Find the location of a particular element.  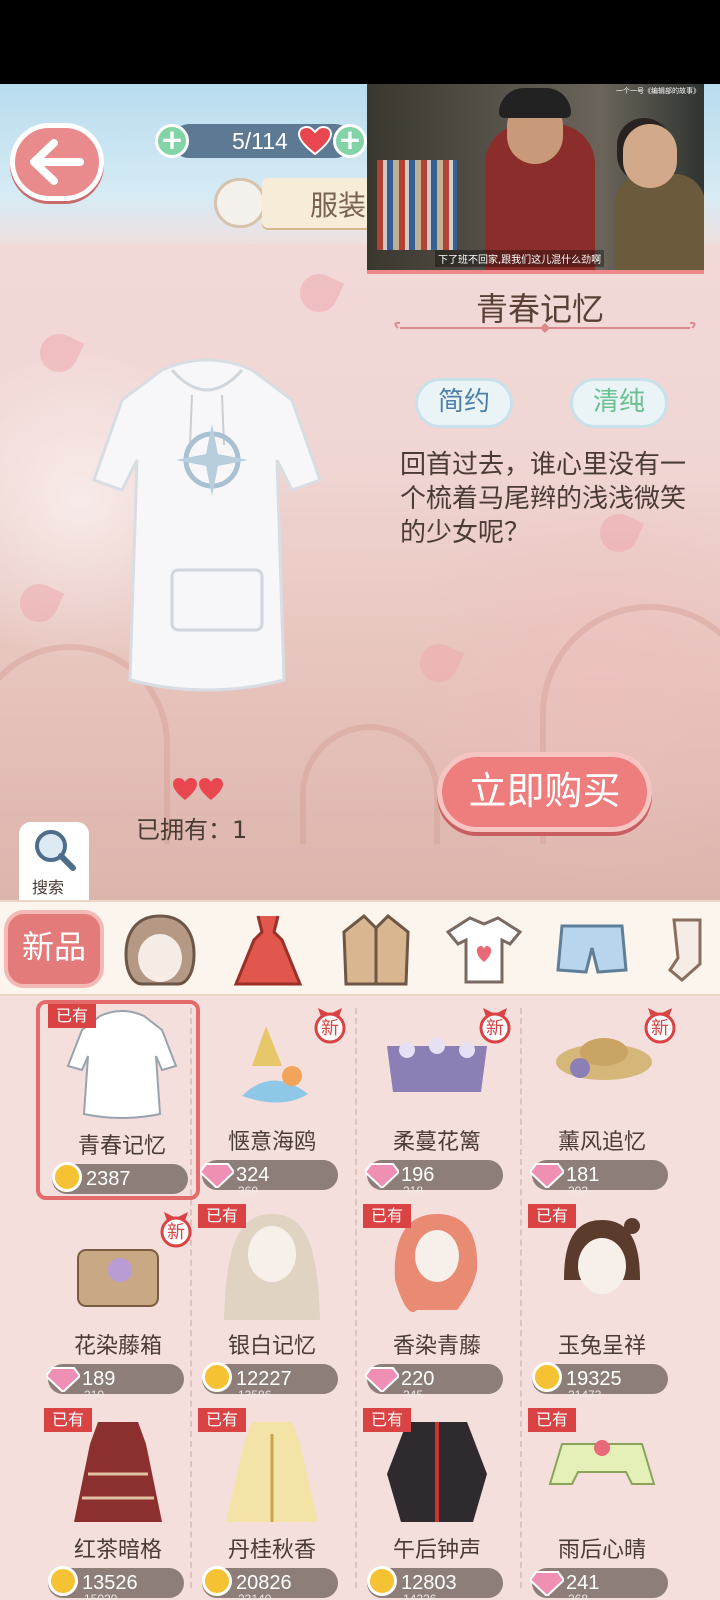

item-name: 薰风追忆 is located at coordinates (601, 1142).